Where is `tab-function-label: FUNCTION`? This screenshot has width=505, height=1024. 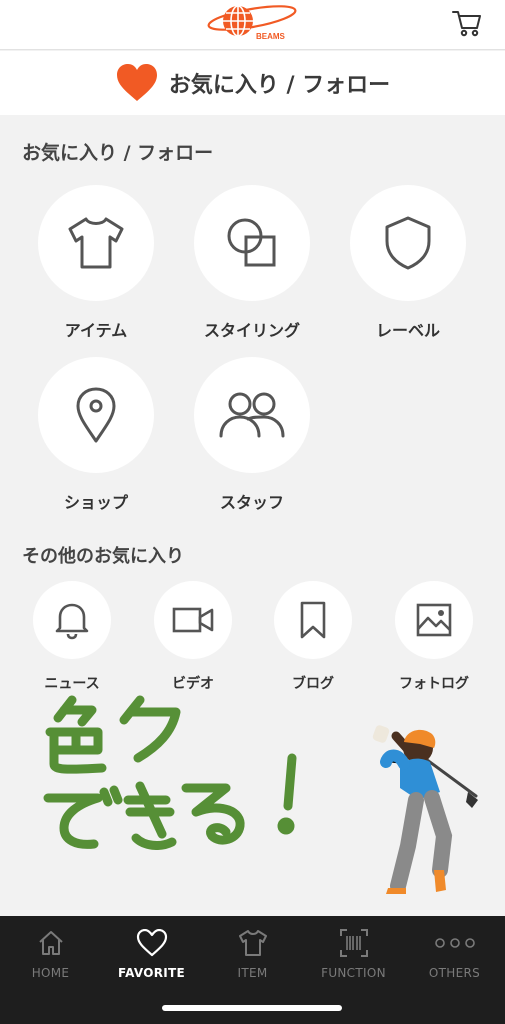
tab-function-label: FUNCTION is located at coordinates (353, 973).